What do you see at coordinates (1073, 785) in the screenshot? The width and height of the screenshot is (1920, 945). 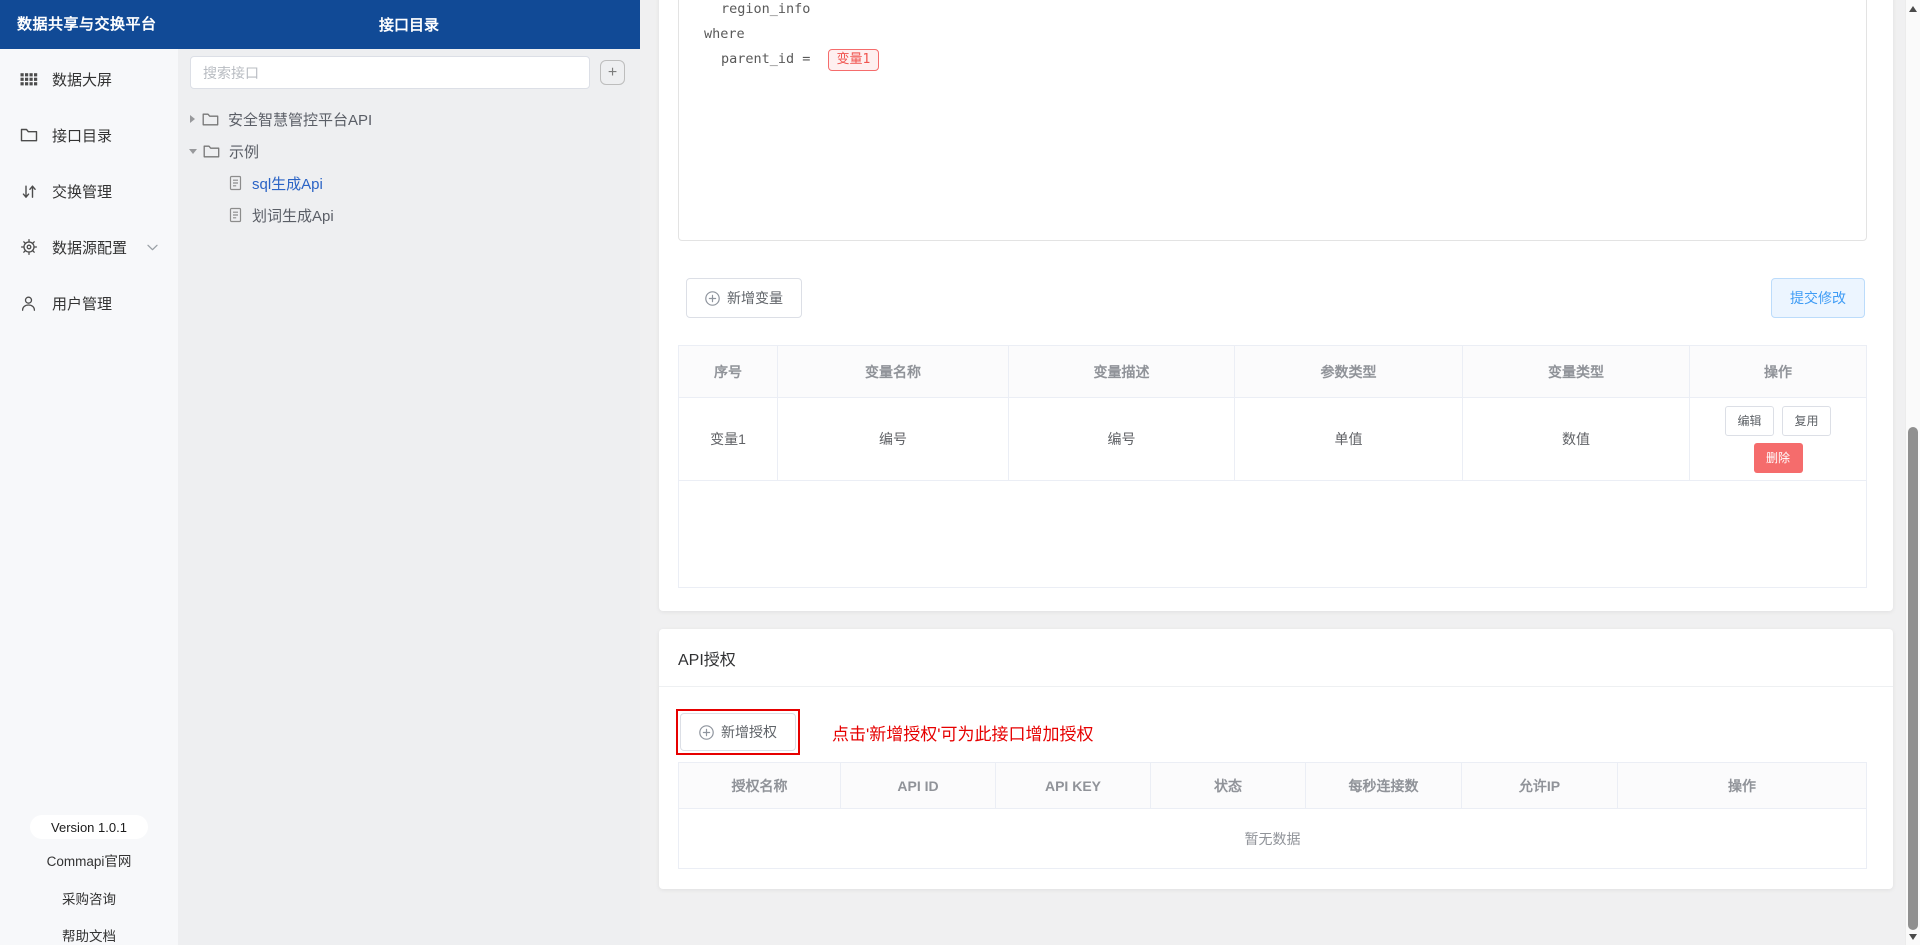 I see `column-header: API KEY` at bounding box center [1073, 785].